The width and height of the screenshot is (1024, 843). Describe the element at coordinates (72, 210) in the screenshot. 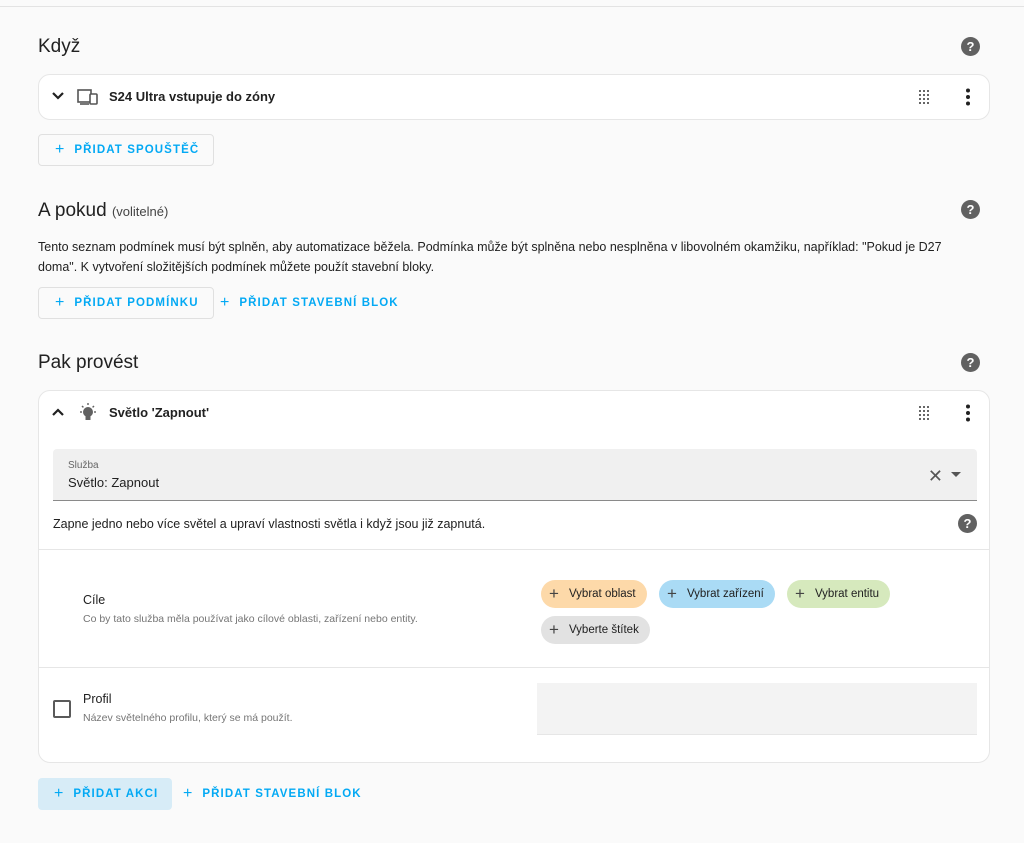

I see `and-if-title: A pokud` at that location.